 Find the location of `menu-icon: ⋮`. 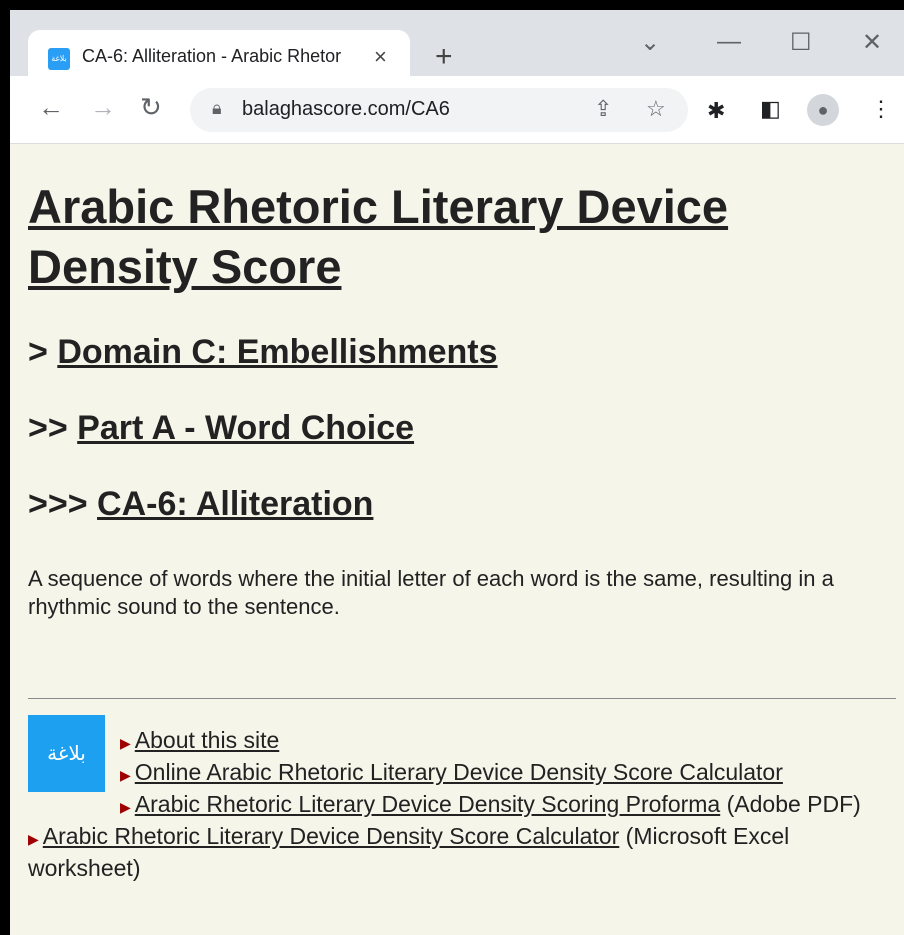

menu-icon: ⋮ is located at coordinates (881, 109).